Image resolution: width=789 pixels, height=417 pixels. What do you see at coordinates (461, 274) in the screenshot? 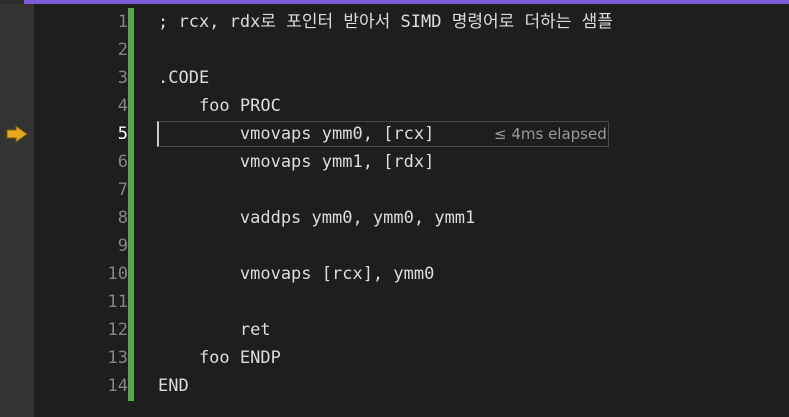
I see `code-line: vmovaps [rcx], ymm0` at bounding box center [461, 274].